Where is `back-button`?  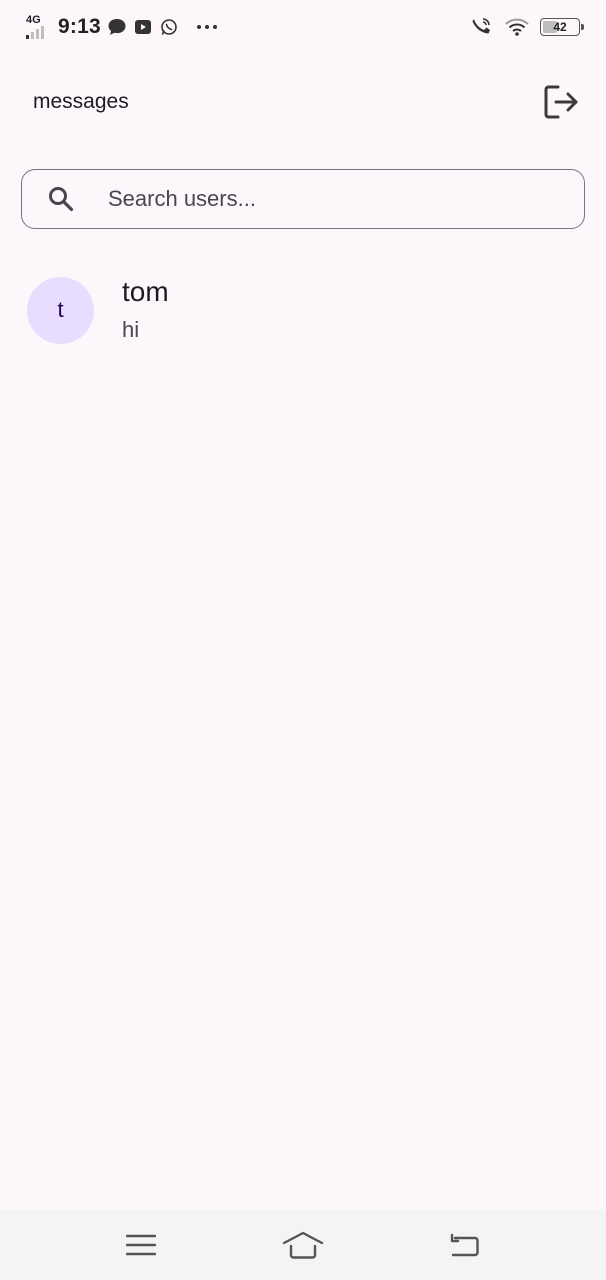 back-button is located at coordinates (465, 1245).